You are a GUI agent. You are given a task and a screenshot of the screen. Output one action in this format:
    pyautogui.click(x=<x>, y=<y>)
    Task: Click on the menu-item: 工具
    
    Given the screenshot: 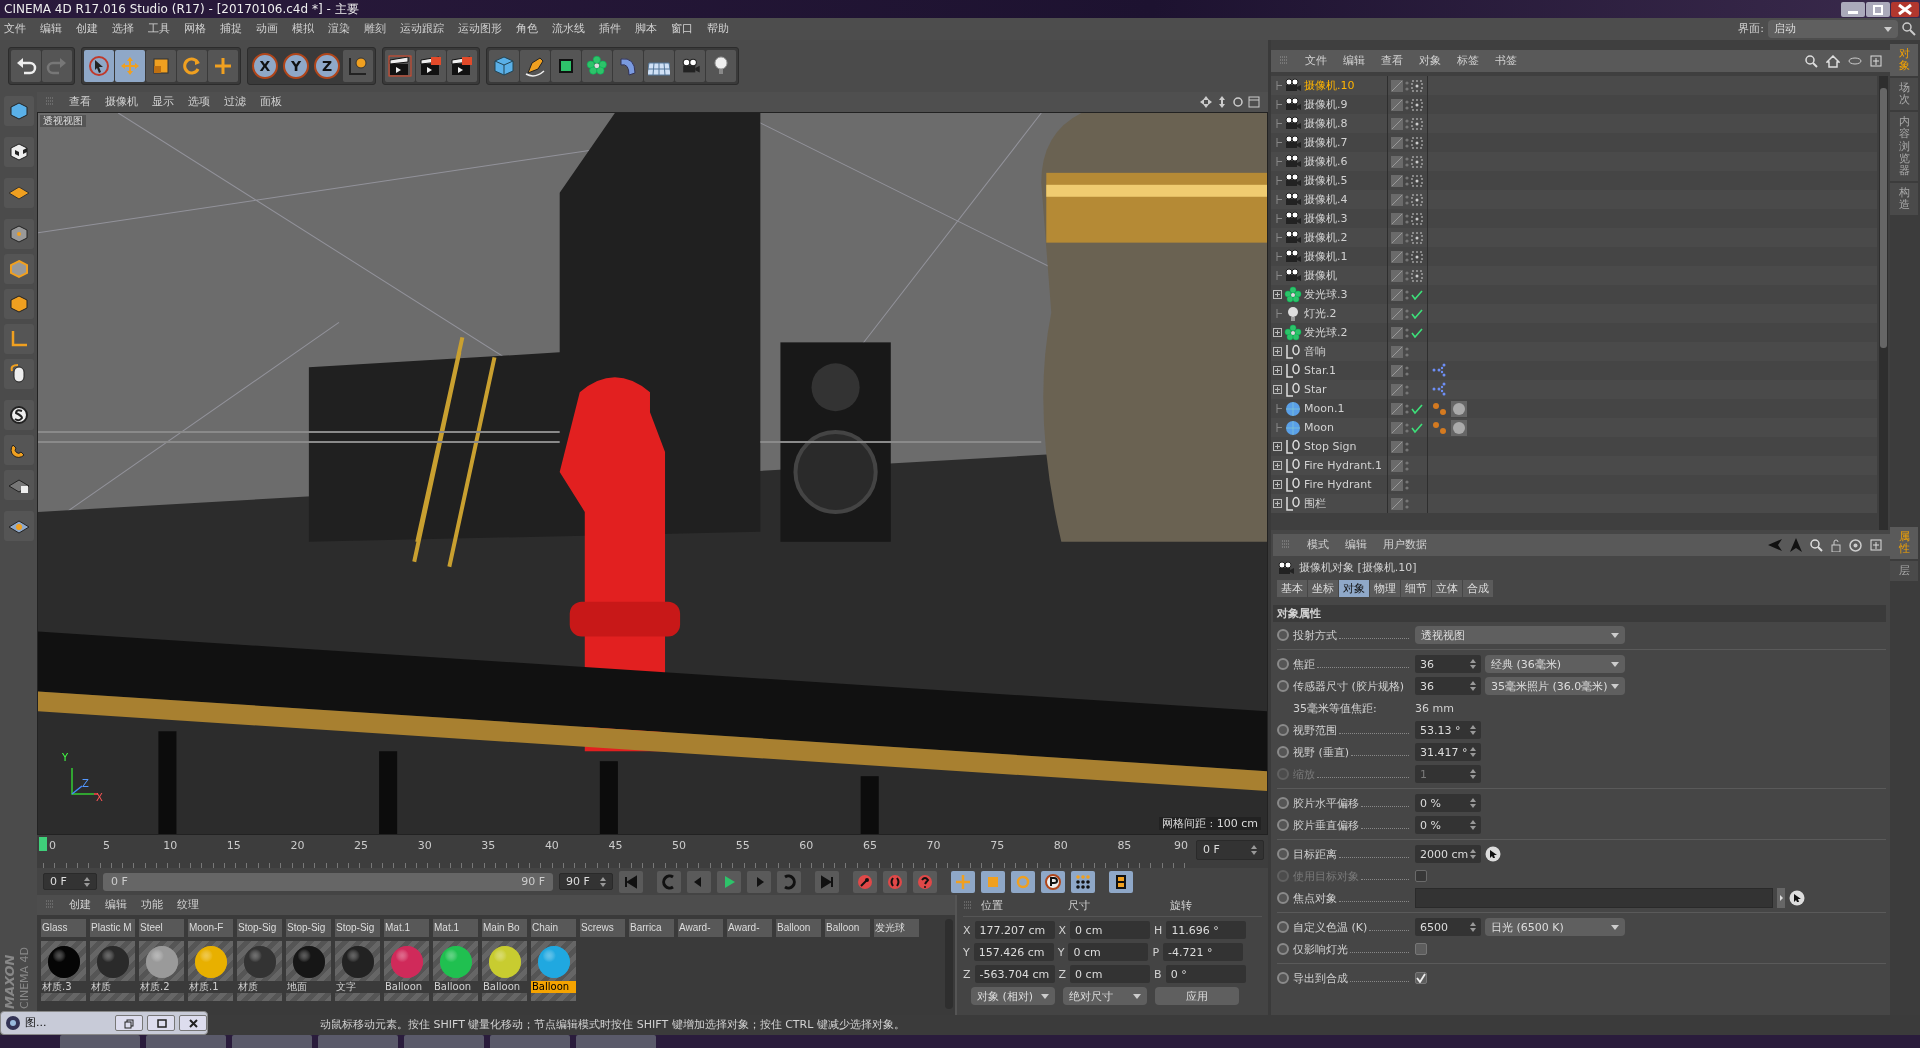 What is the action you would take?
    pyautogui.click(x=159, y=29)
    